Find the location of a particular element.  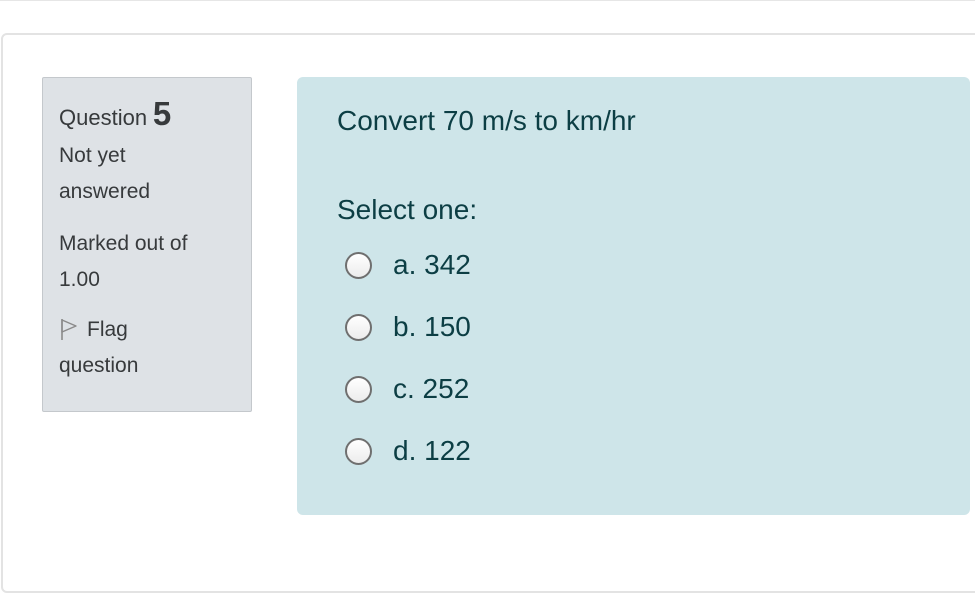

answer-option-a: a. 342 is located at coordinates (408, 265).